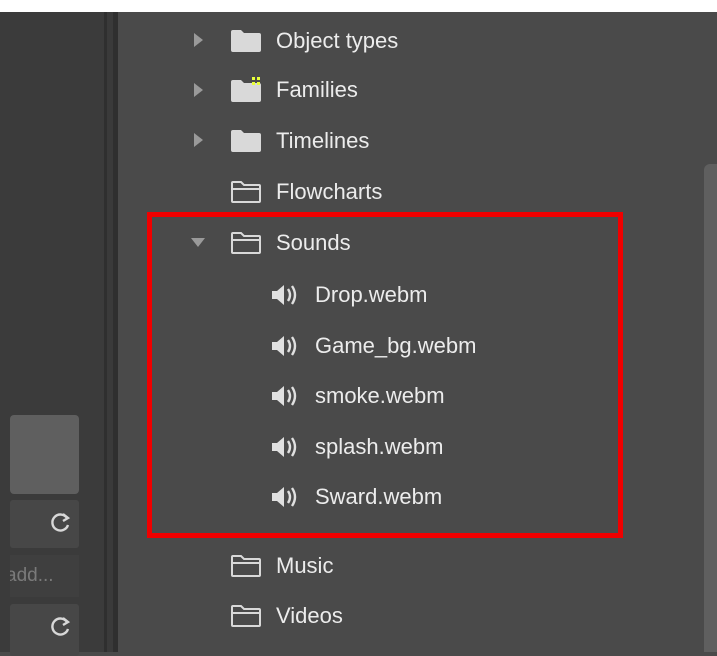 This screenshot has height=656, width=717. I want to click on tree-folder-timelines: Timelines, so click(299, 141).